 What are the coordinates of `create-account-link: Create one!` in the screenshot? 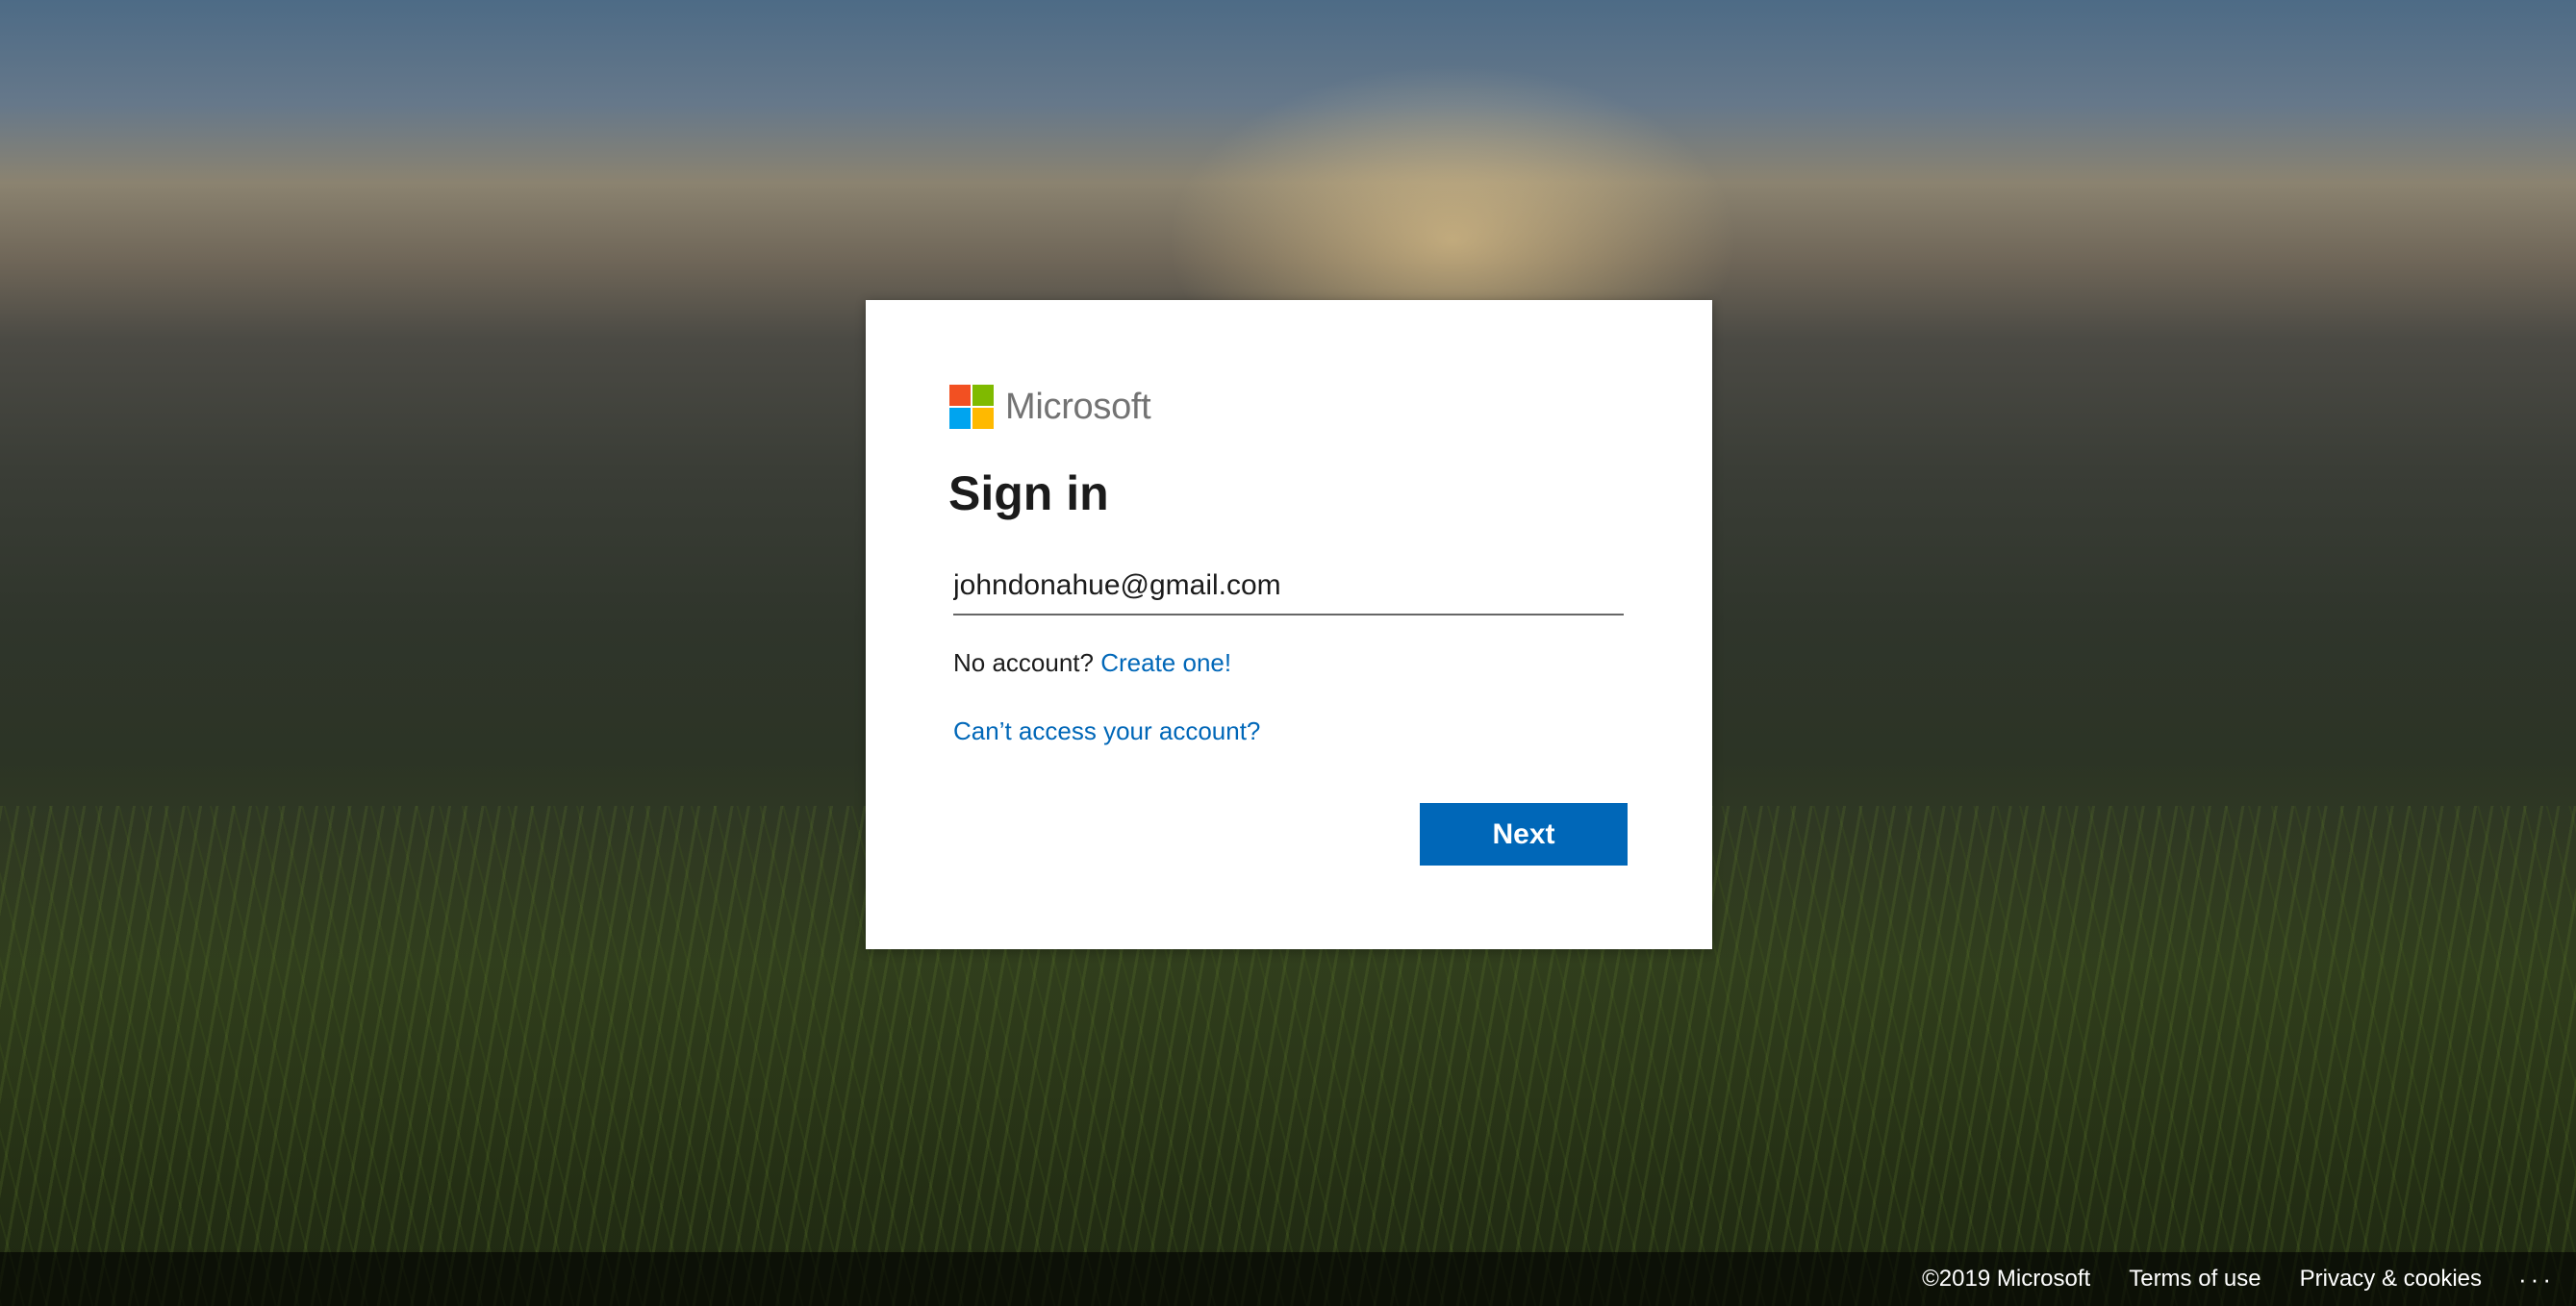 It's located at (1166, 662).